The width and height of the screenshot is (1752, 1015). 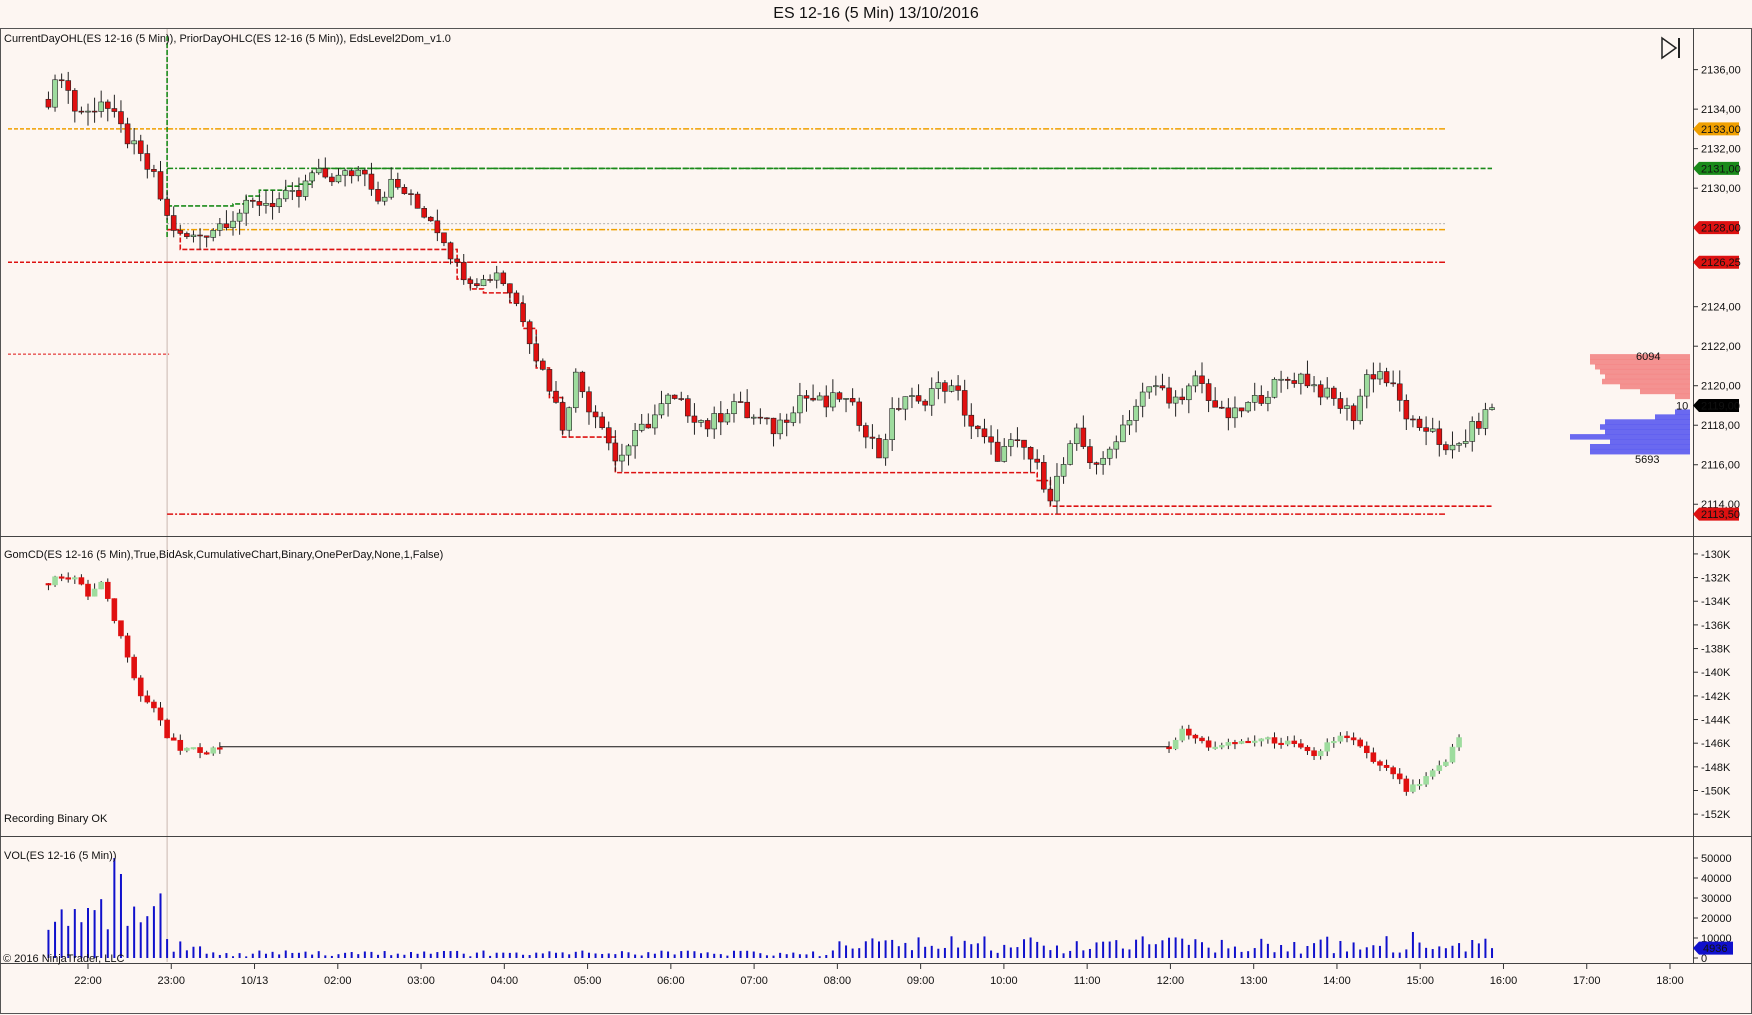 What do you see at coordinates (1716, 673) in the screenshot?
I see `cd-tick-label: -140K` at bounding box center [1716, 673].